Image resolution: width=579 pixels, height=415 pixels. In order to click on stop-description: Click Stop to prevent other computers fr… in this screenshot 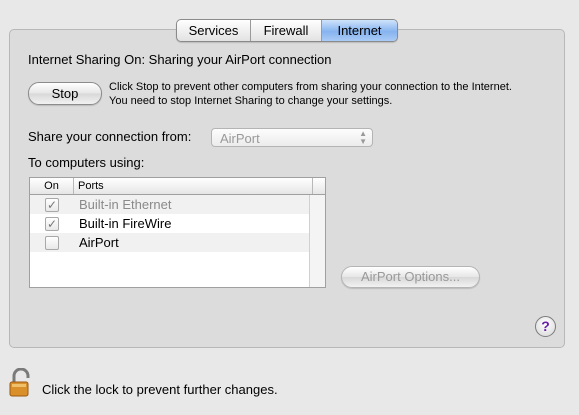, I will do `click(310, 94)`.